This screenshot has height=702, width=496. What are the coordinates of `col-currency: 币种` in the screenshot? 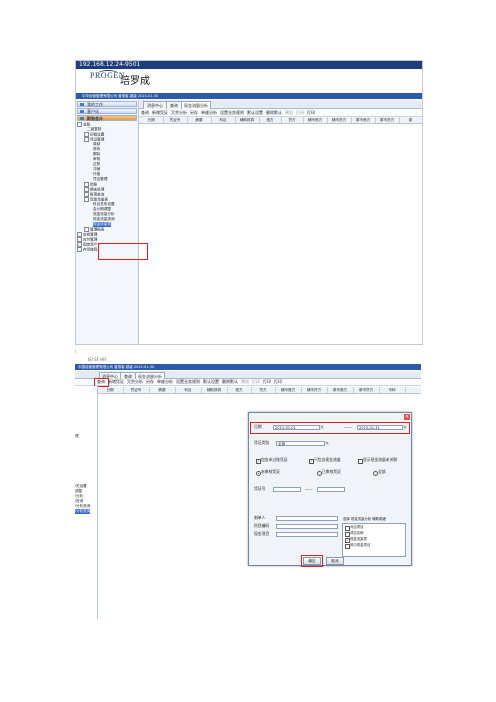 It's located at (392, 390).